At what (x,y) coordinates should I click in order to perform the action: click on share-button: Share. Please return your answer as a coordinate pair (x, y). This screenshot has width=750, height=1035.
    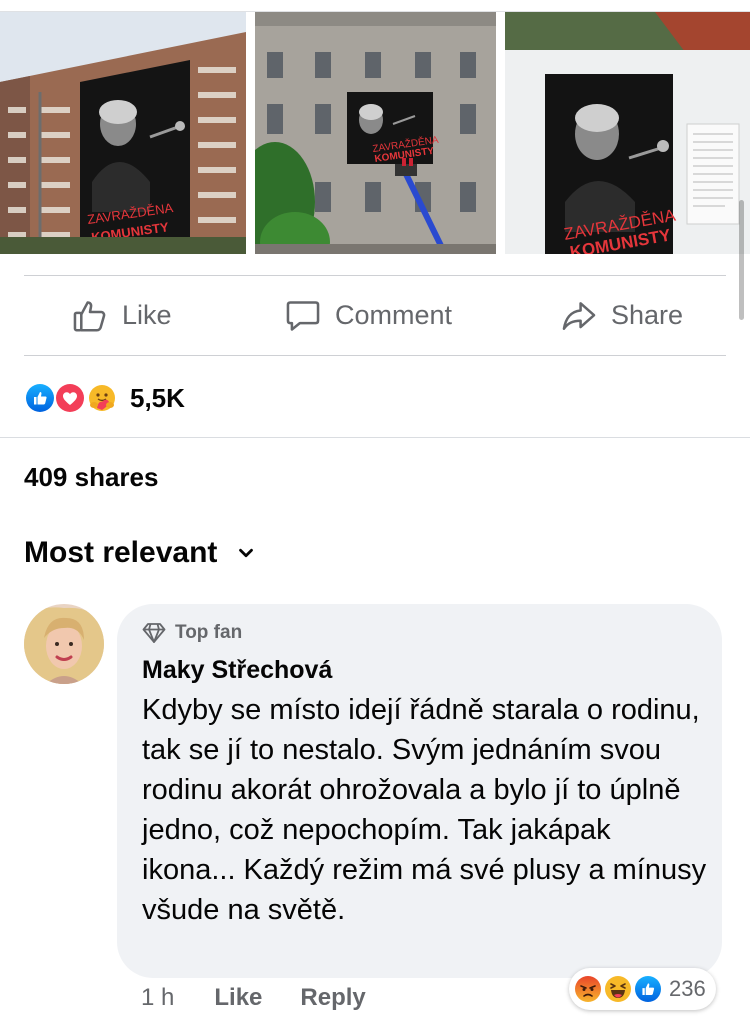
    Looking at the image, I should click on (621, 315).